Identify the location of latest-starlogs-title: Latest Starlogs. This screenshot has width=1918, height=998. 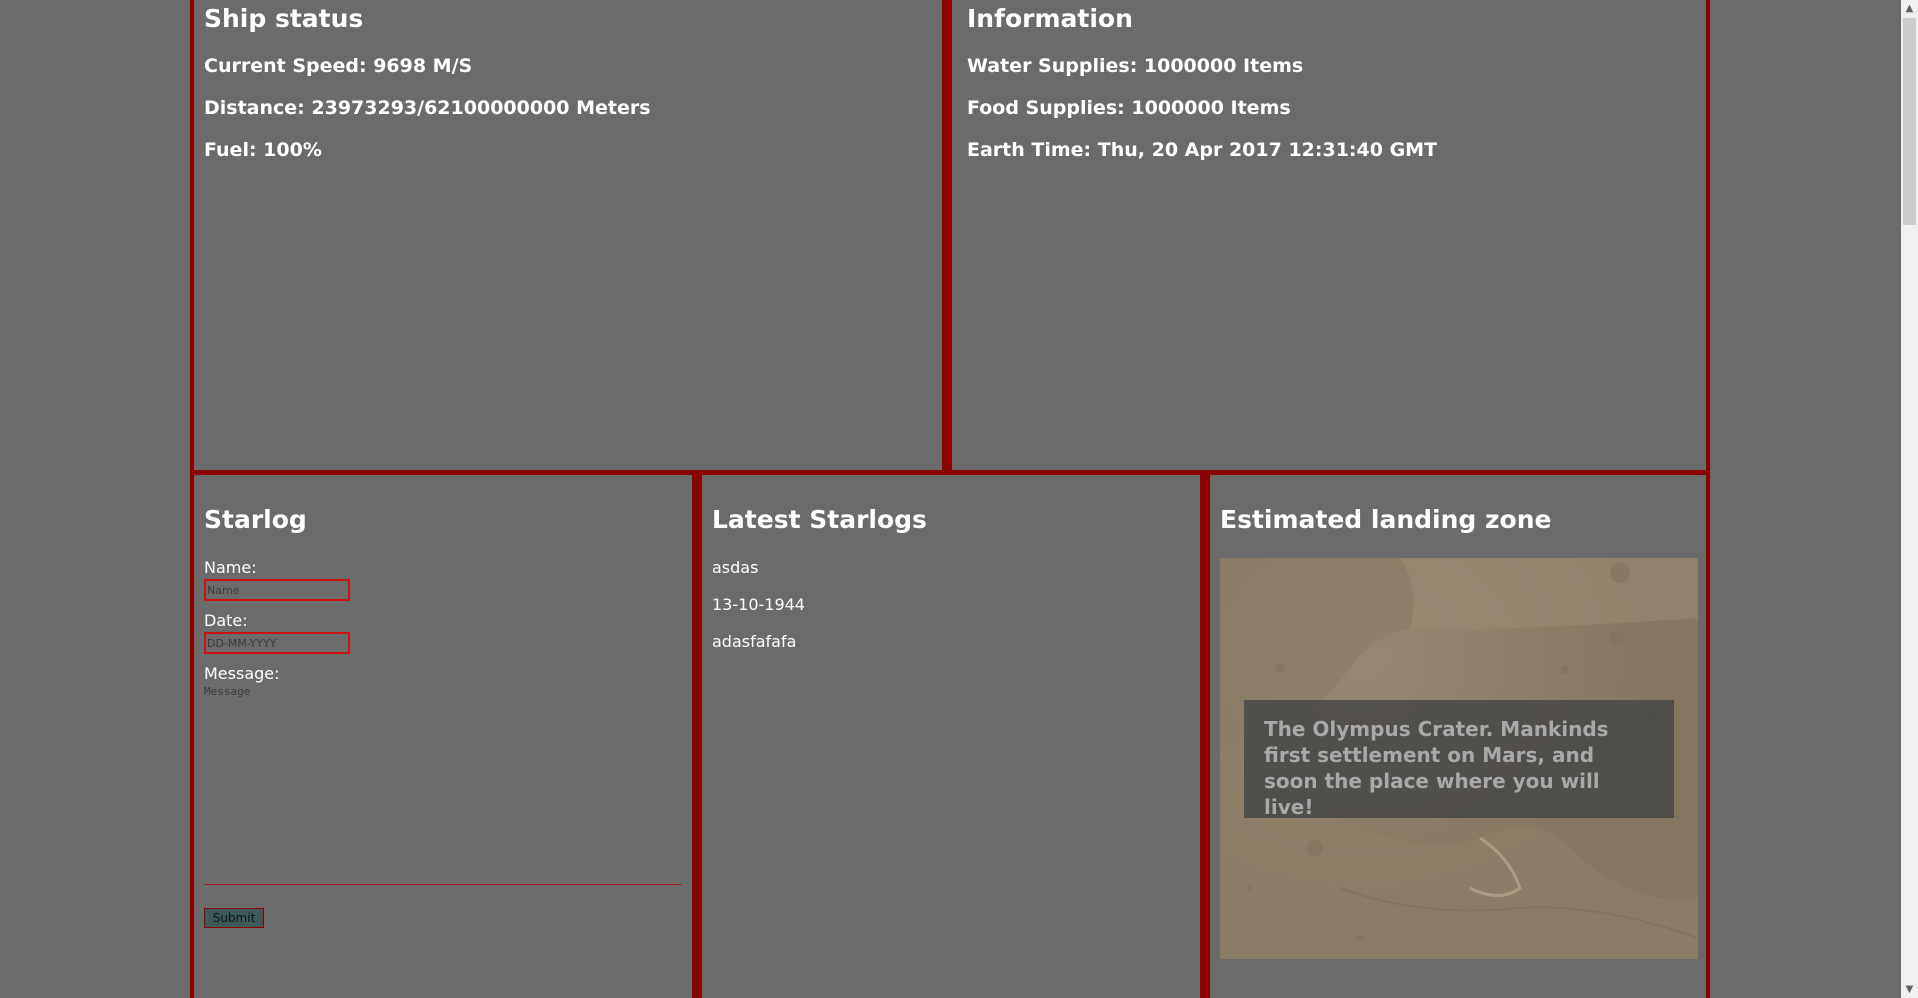
(819, 519).